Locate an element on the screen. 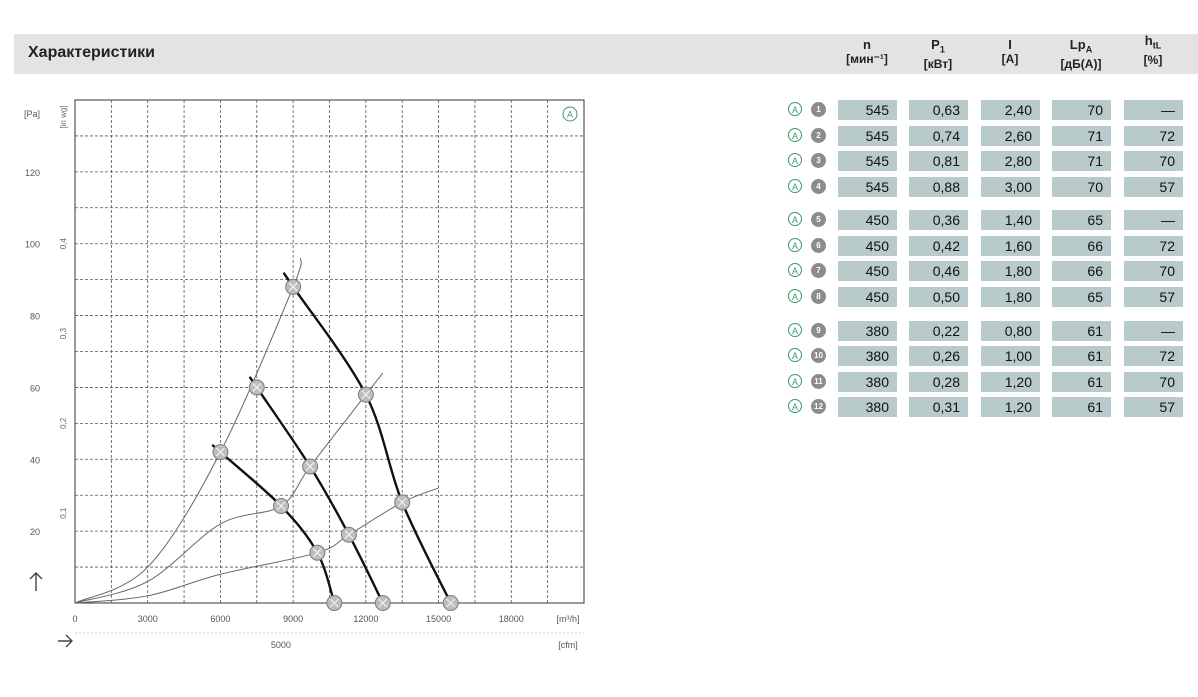 This screenshot has width=1198, height=697. table-cell: 66 is located at coordinates (1081, 246).